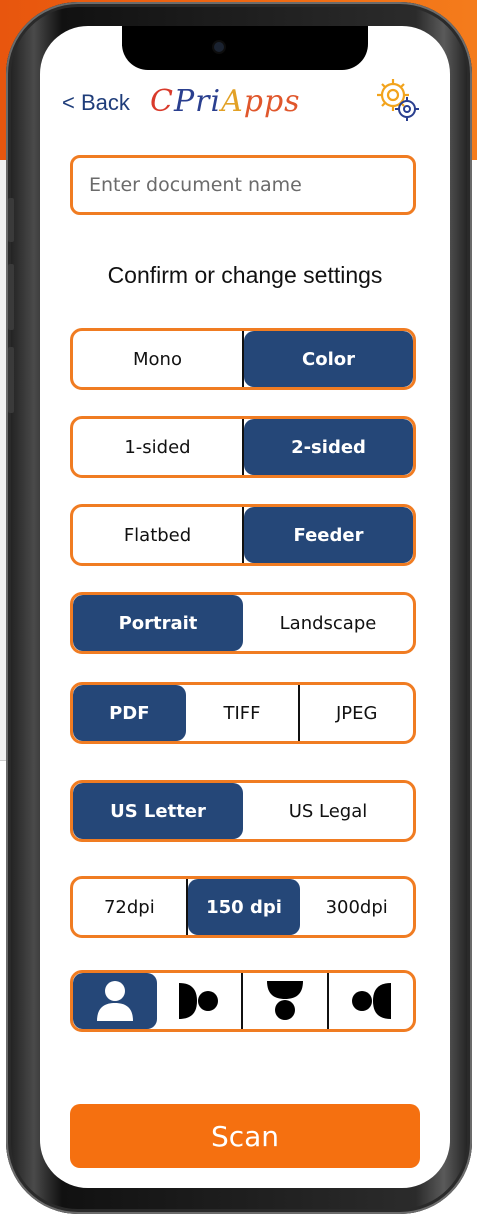 The width and height of the screenshot is (477, 1217). I want to click on person-upside-down-icon, so click(285, 1000).